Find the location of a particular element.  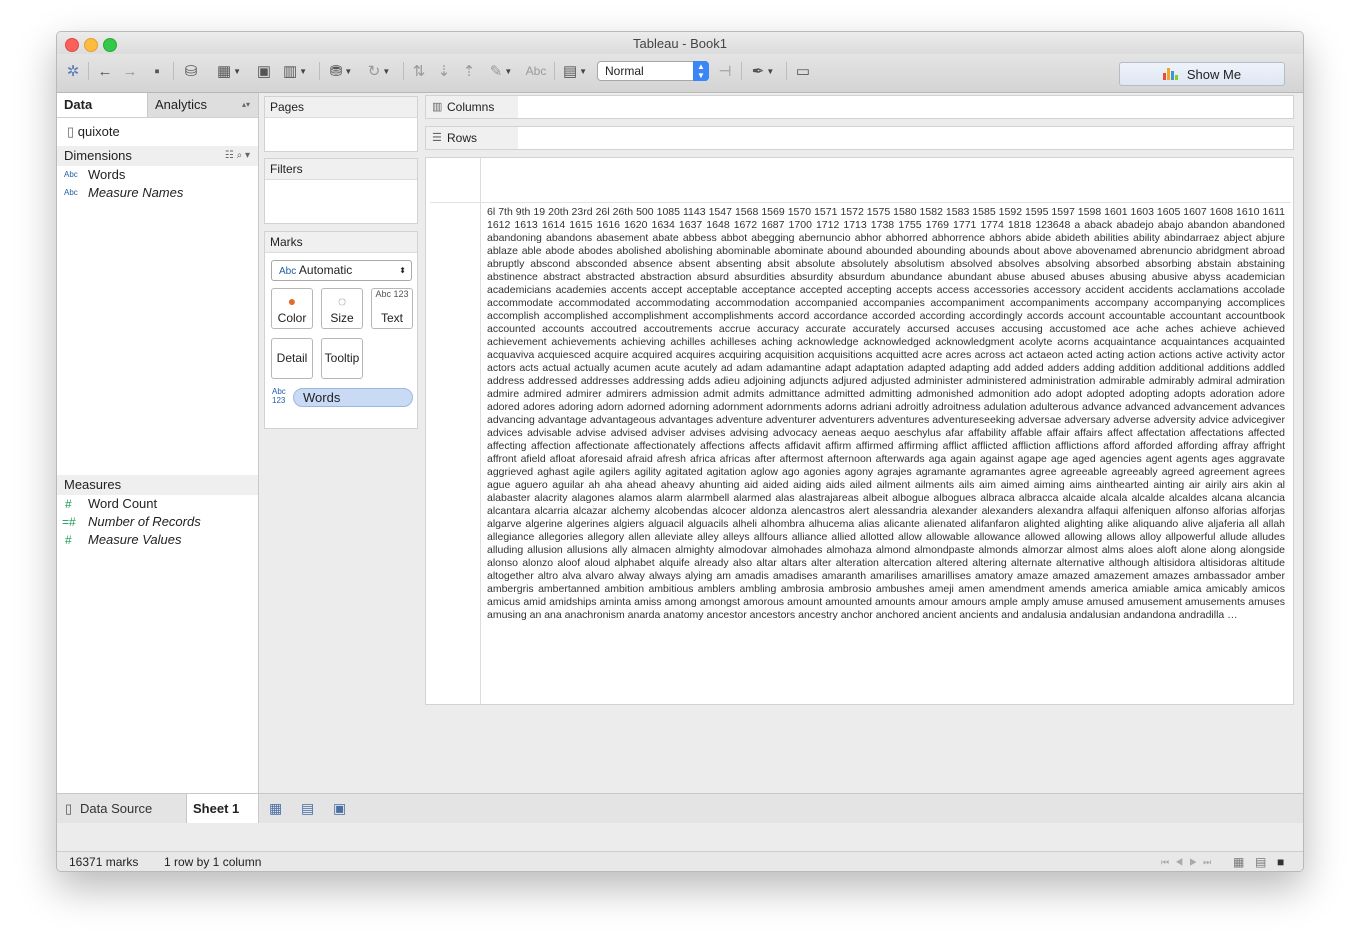

refresh-icon: ↻ ▼ is located at coordinates (379, 71).